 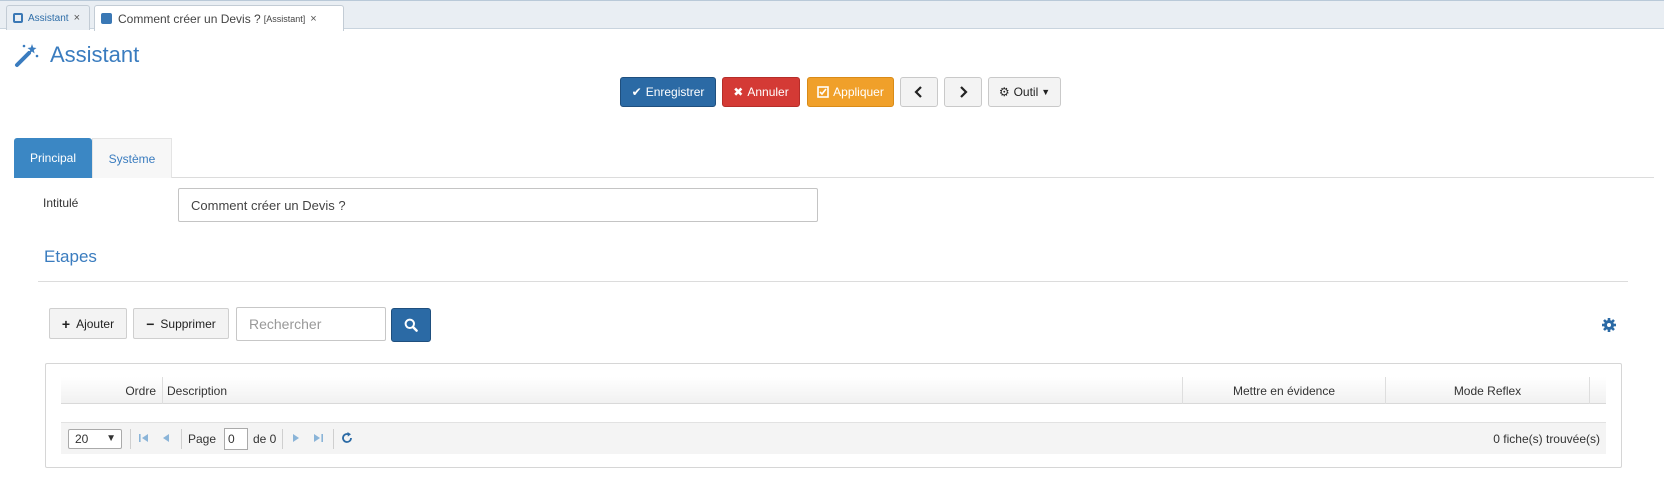 I want to click on tool-label: Outil, so click(x=1026, y=92).